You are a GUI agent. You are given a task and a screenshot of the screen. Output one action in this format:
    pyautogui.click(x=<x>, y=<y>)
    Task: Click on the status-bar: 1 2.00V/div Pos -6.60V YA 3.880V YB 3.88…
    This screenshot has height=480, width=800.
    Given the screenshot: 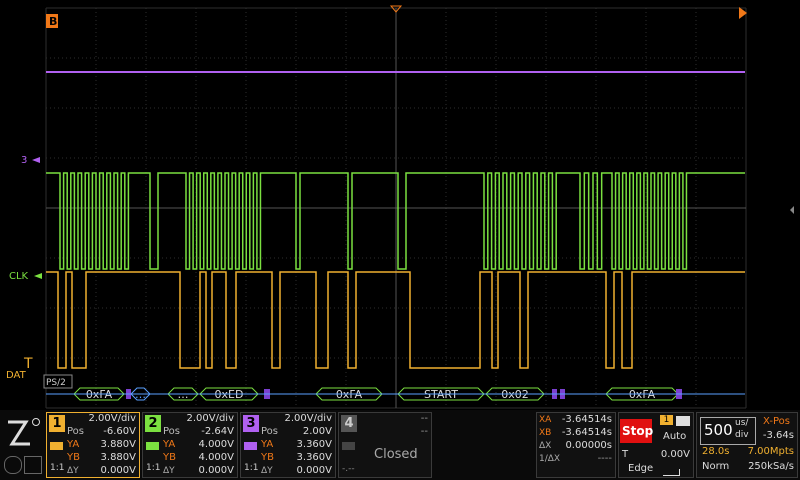 What is the action you would take?
    pyautogui.click(x=400, y=445)
    